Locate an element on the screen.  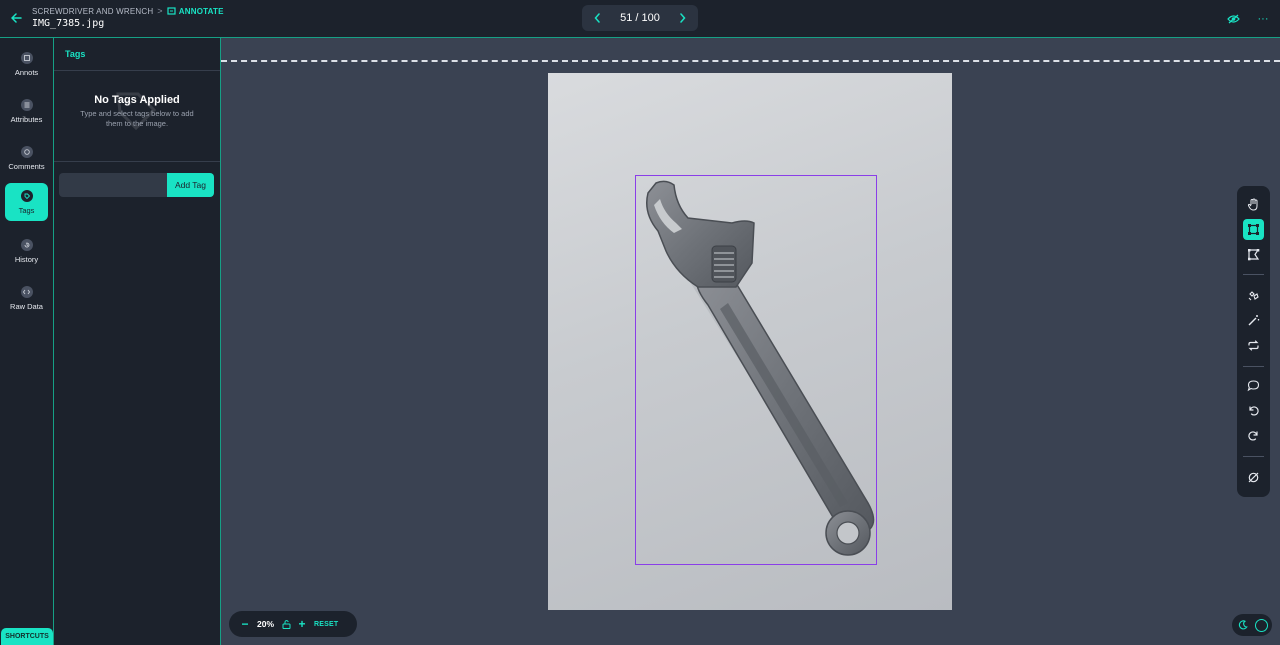
previous-image-button is located at coordinates (597, 18).